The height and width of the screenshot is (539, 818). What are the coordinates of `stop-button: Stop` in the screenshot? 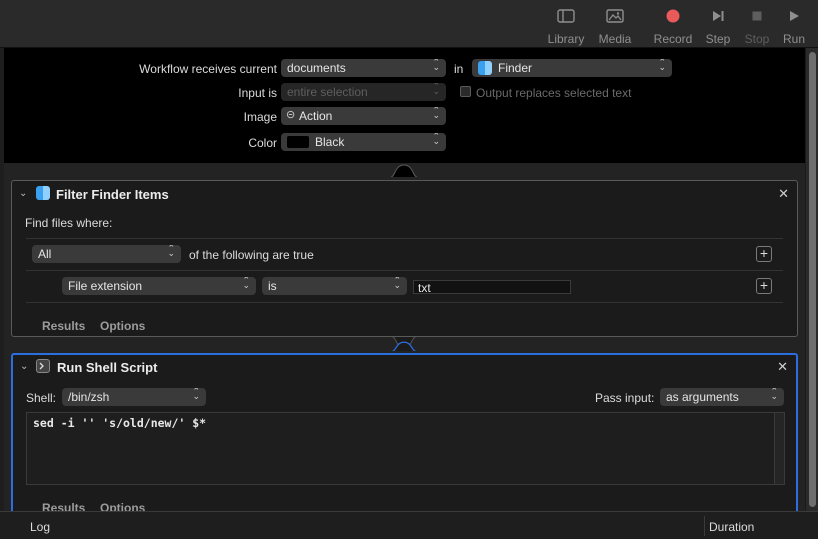 It's located at (757, 26).